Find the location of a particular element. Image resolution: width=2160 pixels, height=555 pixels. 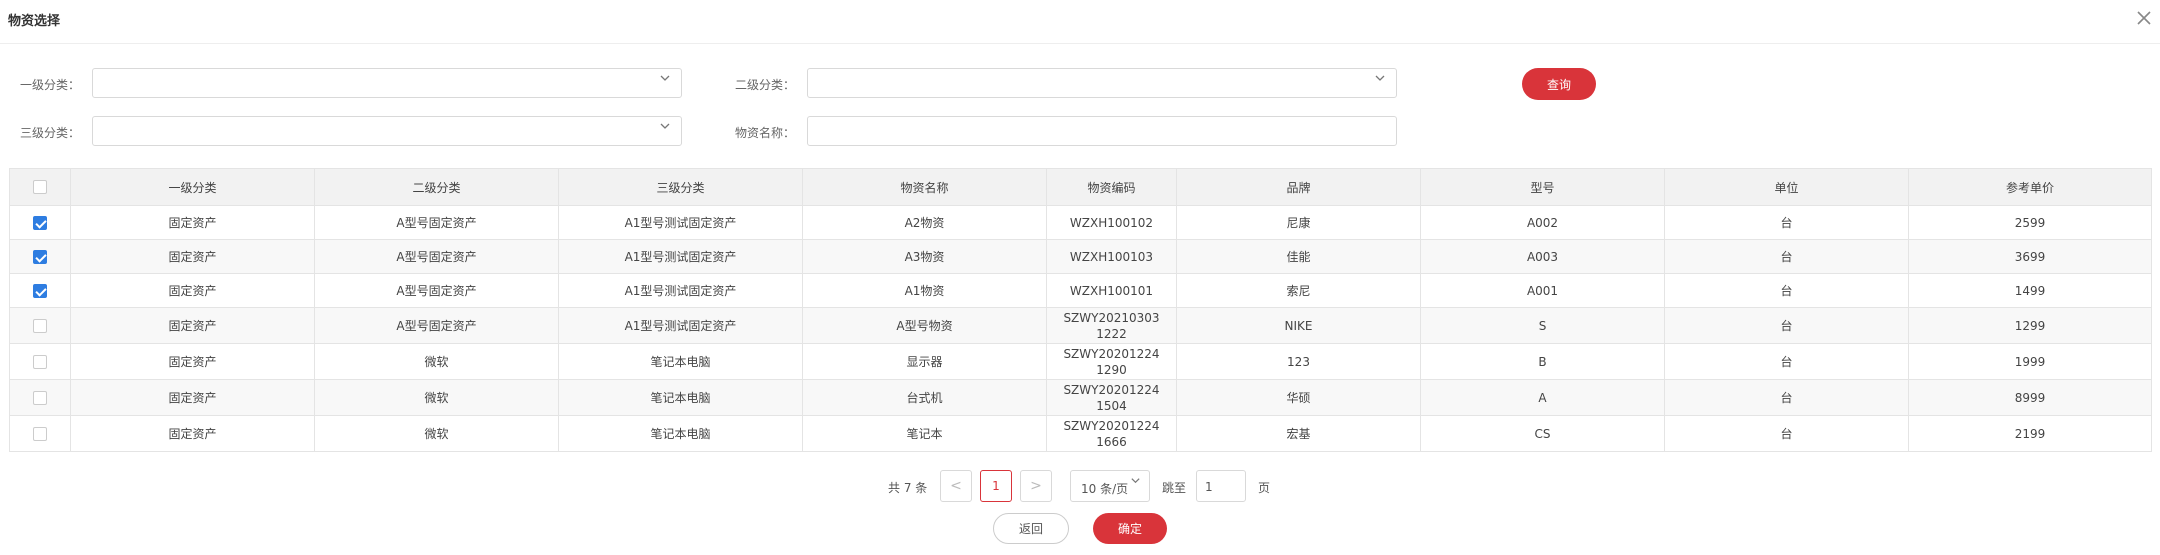

total-count: 共 7 条 is located at coordinates (908, 488).